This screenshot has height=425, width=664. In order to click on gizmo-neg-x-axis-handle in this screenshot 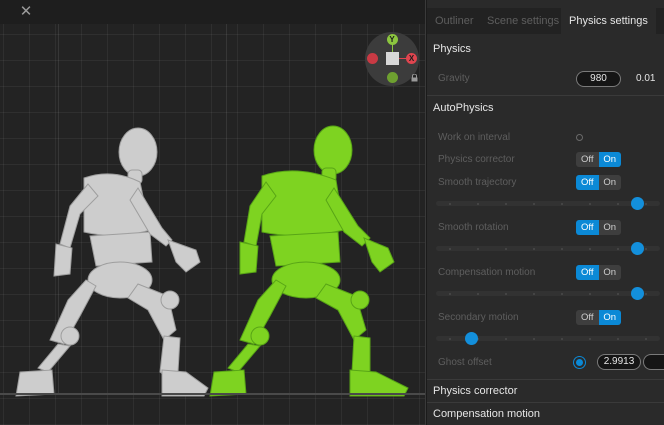, I will do `click(372, 58)`.